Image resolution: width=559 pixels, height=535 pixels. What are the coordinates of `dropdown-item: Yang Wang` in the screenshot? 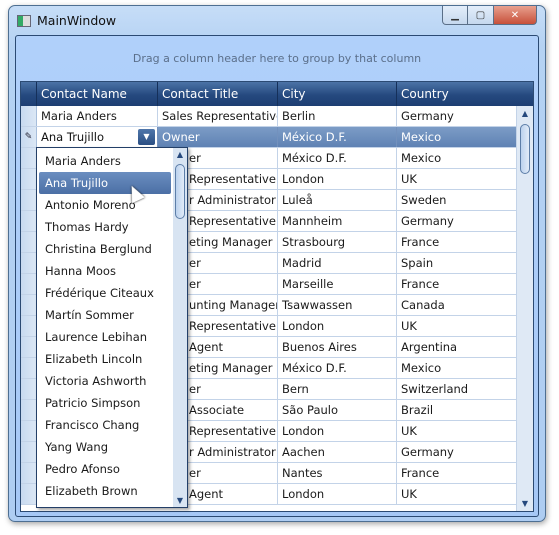 It's located at (105, 447).